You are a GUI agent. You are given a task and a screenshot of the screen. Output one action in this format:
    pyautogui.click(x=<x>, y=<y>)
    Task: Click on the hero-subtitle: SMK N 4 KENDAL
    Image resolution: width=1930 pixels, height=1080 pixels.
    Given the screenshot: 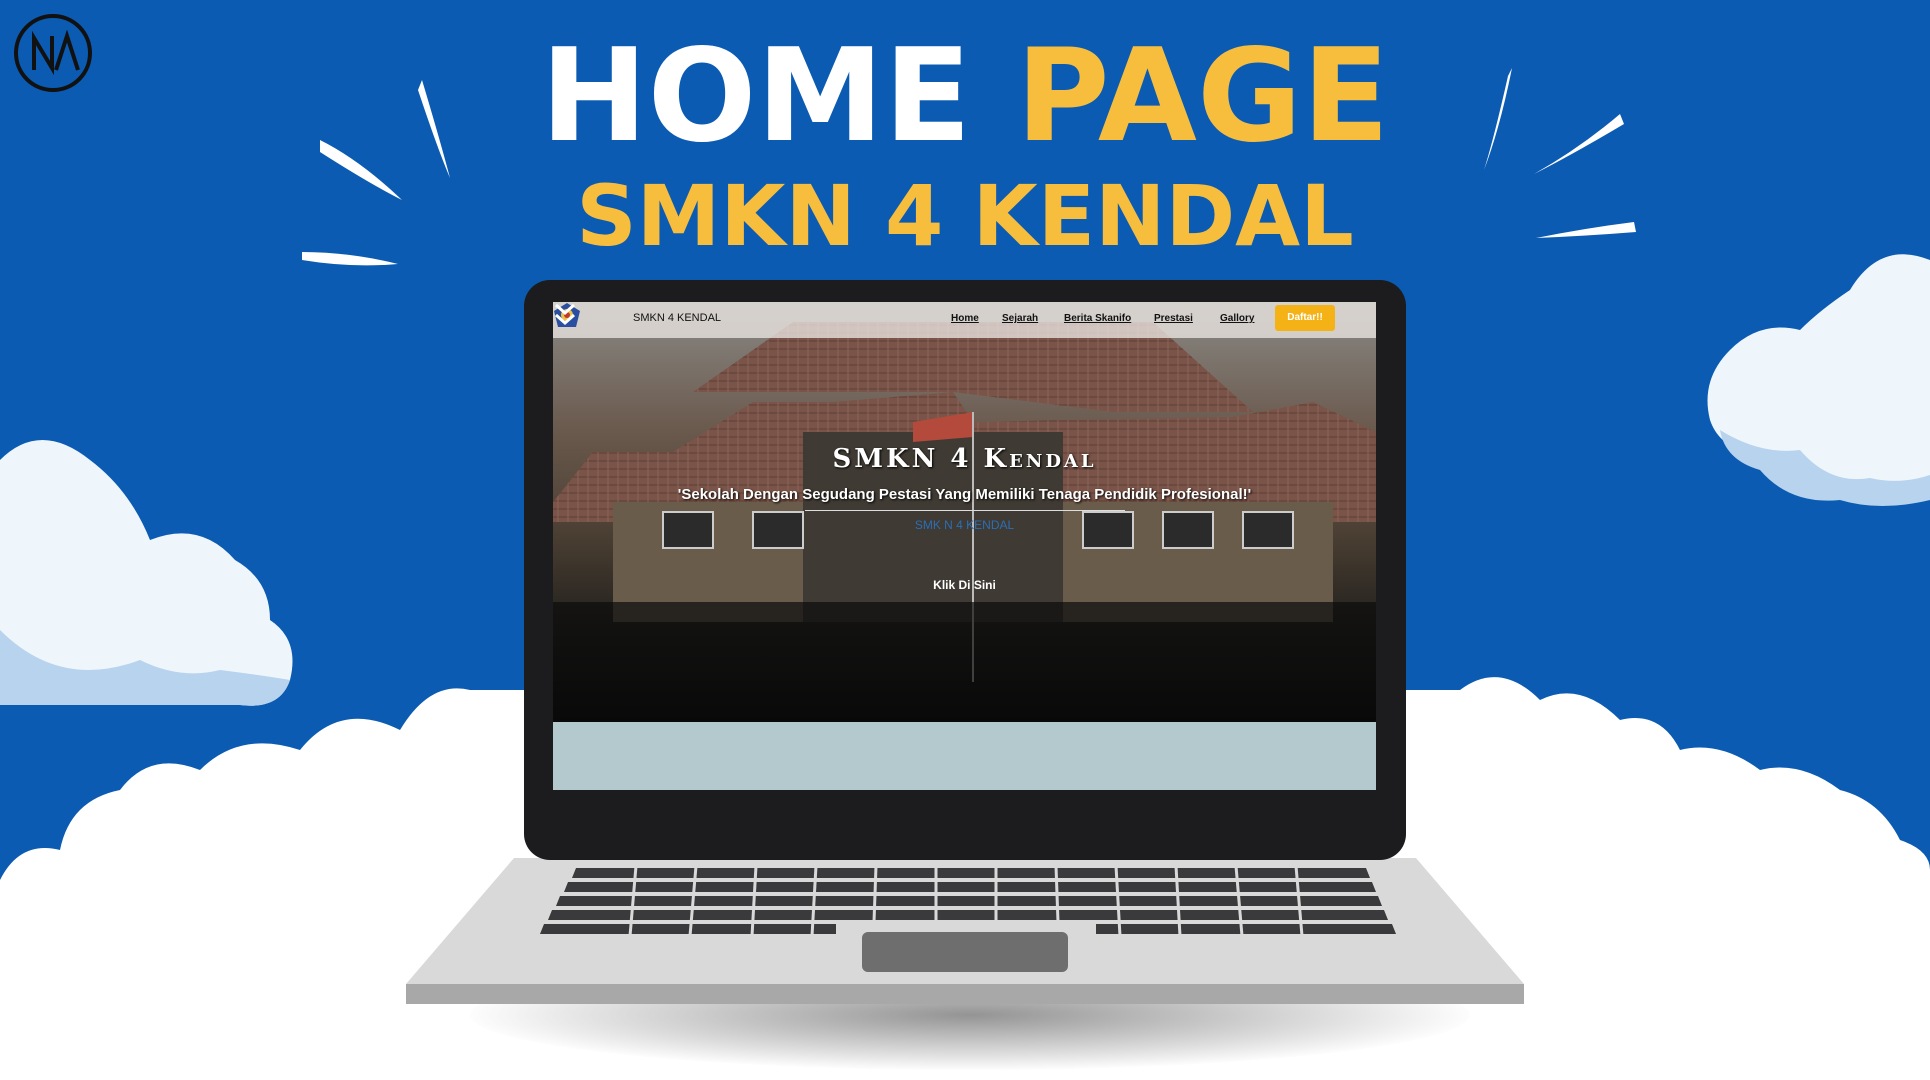 What is the action you would take?
    pyautogui.click(x=964, y=525)
    